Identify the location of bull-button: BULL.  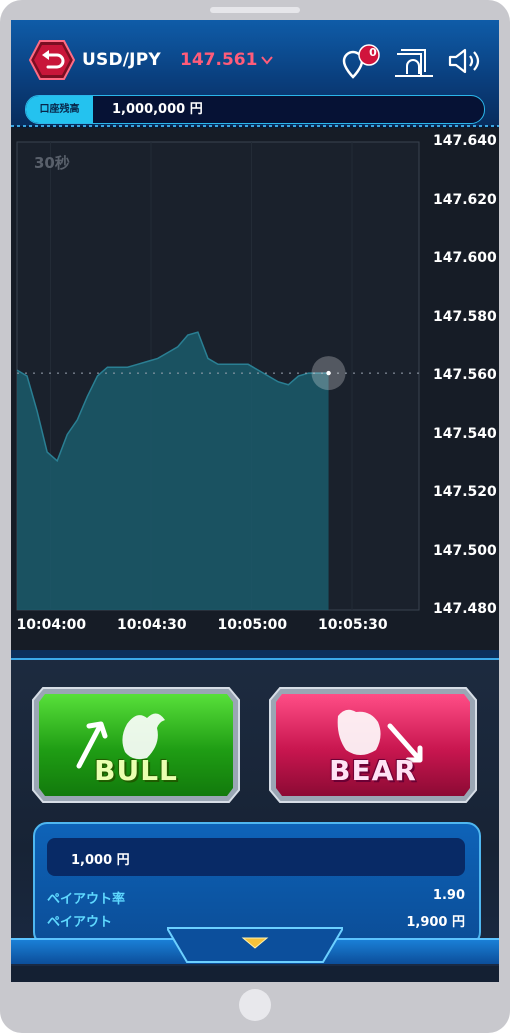
(136, 745).